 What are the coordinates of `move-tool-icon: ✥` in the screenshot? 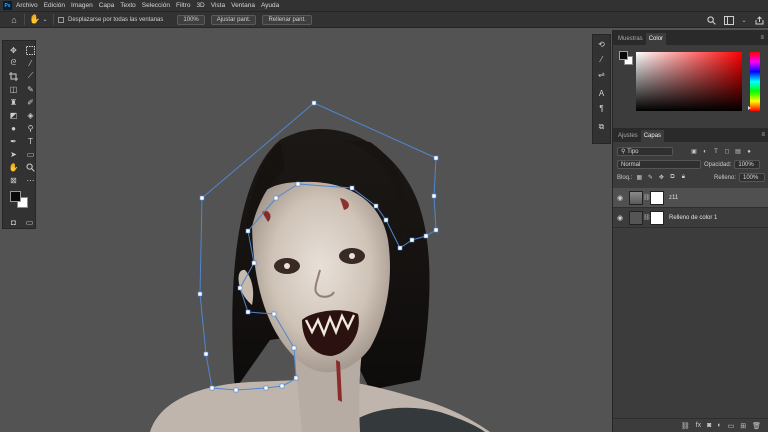 It's located at (13, 50).